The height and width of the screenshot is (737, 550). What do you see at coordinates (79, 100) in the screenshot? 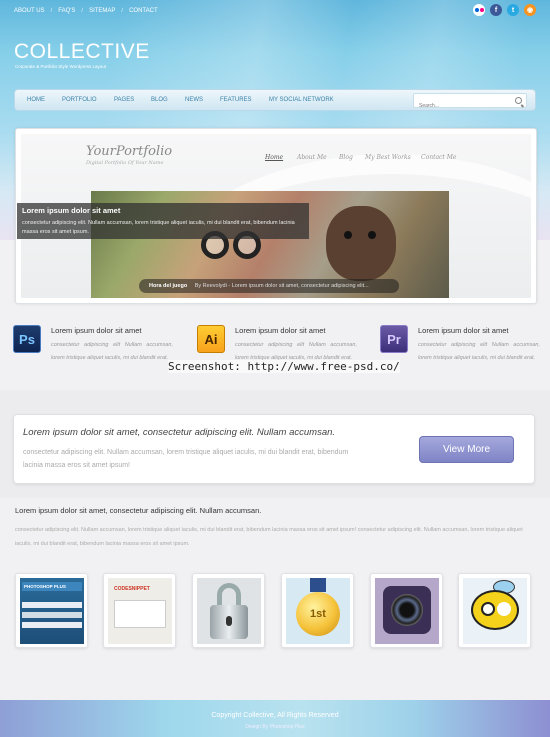
I see `nav-portfolio: PORTFOLIO` at bounding box center [79, 100].